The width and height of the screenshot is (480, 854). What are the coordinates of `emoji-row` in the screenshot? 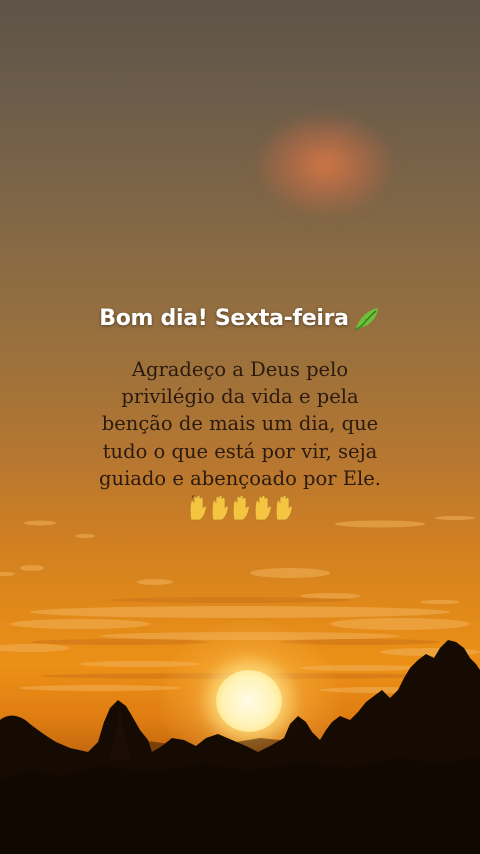 It's located at (241, 509).